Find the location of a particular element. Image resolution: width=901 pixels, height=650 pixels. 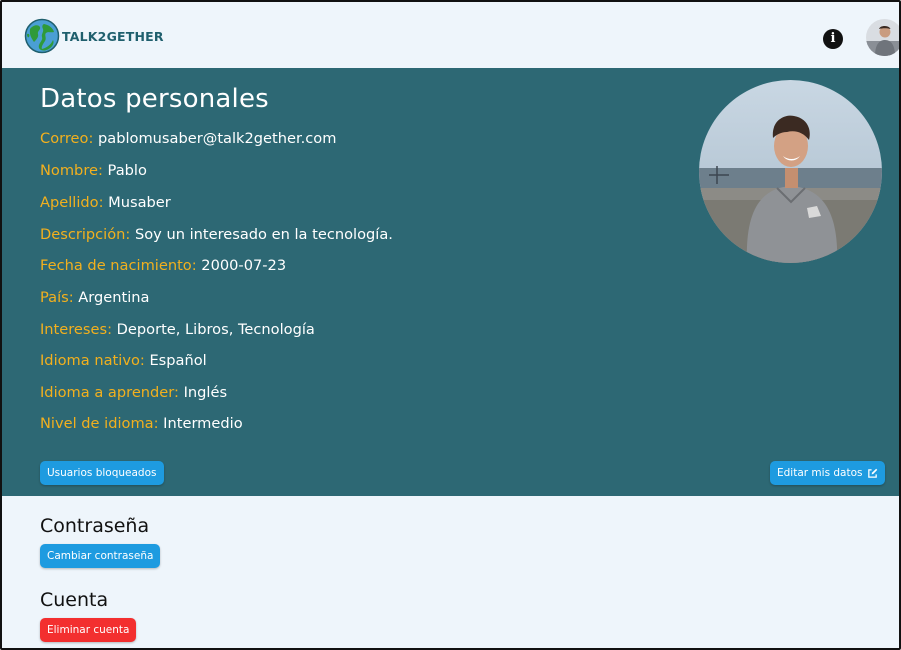

field-label: Intereses: is located at coordinates (76, 329).